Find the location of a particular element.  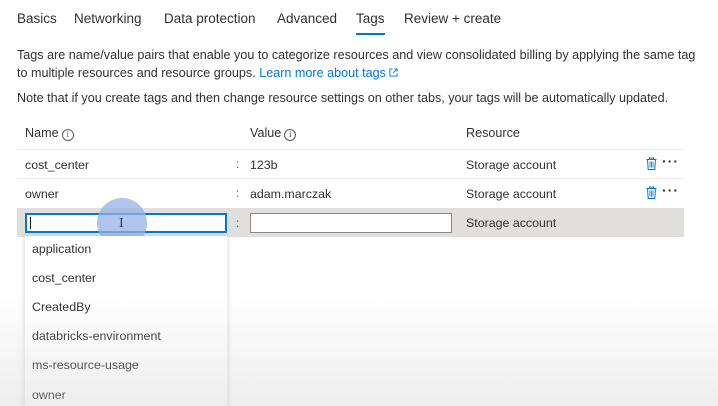

tab-review-create: Review + create is located at coordinates (452, 18).